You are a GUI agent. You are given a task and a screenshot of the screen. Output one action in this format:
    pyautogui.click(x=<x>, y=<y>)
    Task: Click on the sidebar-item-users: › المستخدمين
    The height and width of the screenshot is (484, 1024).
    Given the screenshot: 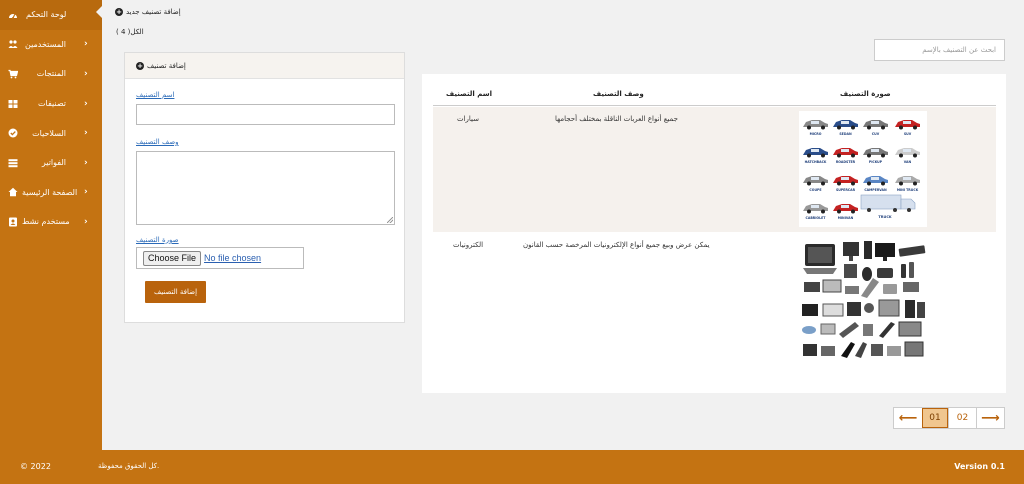 What is the action you would take?
    pyautogui.click(x=51, y=45)
    